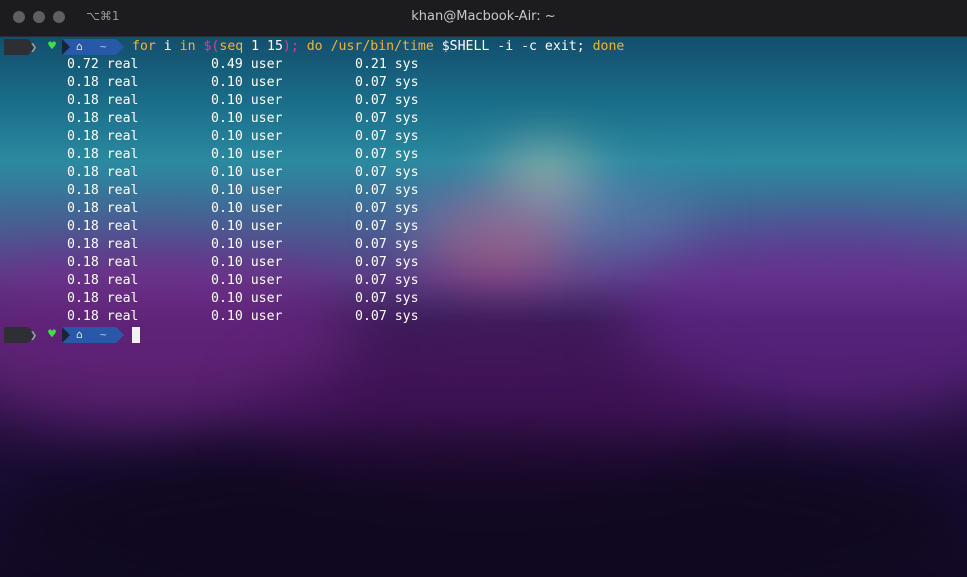 The width and height of the screenshot is (967, 577). I want to click on text-cursor, so click(136, 335).